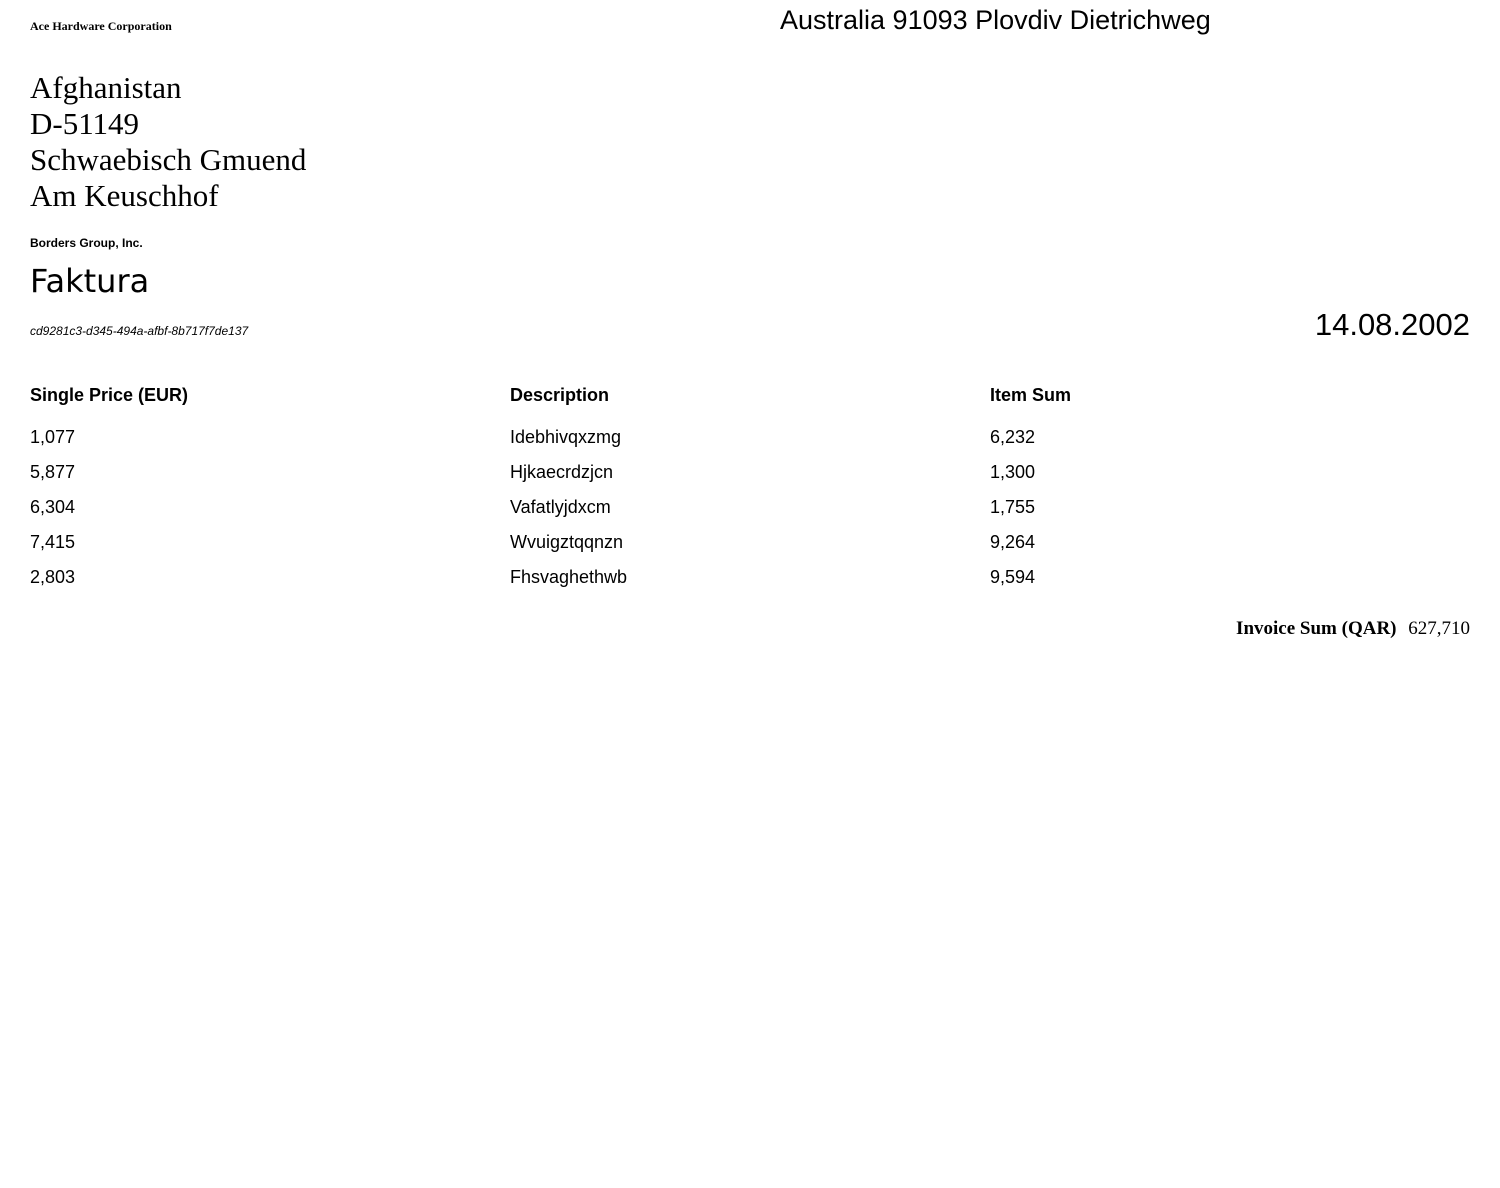  I want to click on recipient-city: Schwaebisch Gmuend, so click(168, 159).